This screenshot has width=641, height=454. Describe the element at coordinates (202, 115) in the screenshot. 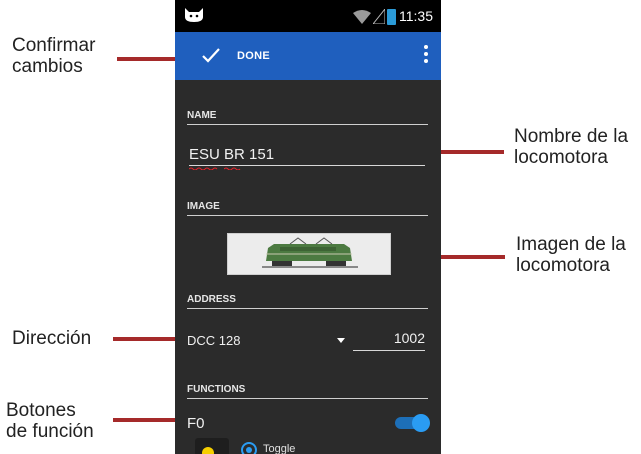

I see `section-name-label: NAME` at that location.